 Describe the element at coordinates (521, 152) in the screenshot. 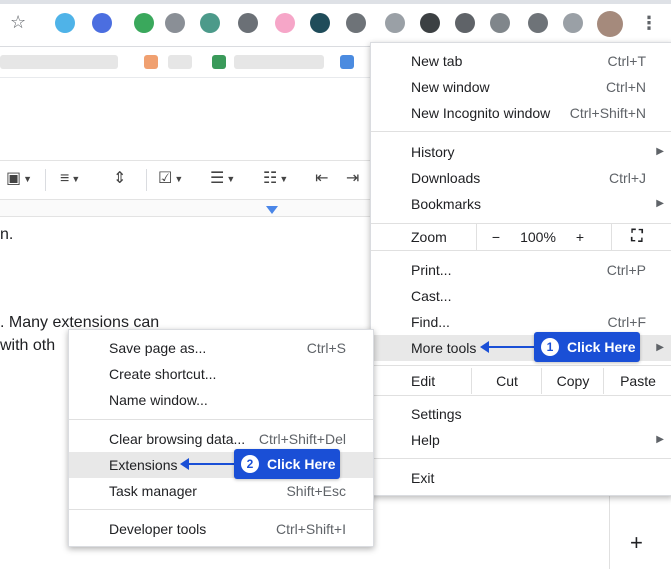

I see `menu-item-history: History ▶` at that location.